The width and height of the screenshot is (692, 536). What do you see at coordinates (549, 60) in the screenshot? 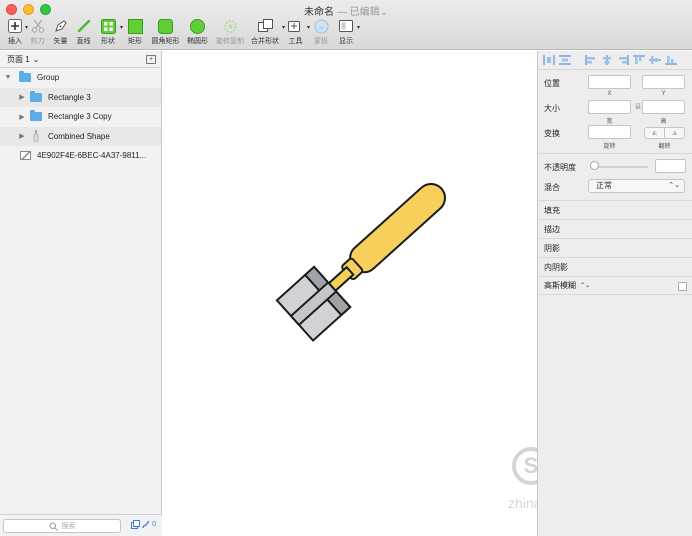
I see `distribute-horizontal-icon` at bounding box center [549, 60].